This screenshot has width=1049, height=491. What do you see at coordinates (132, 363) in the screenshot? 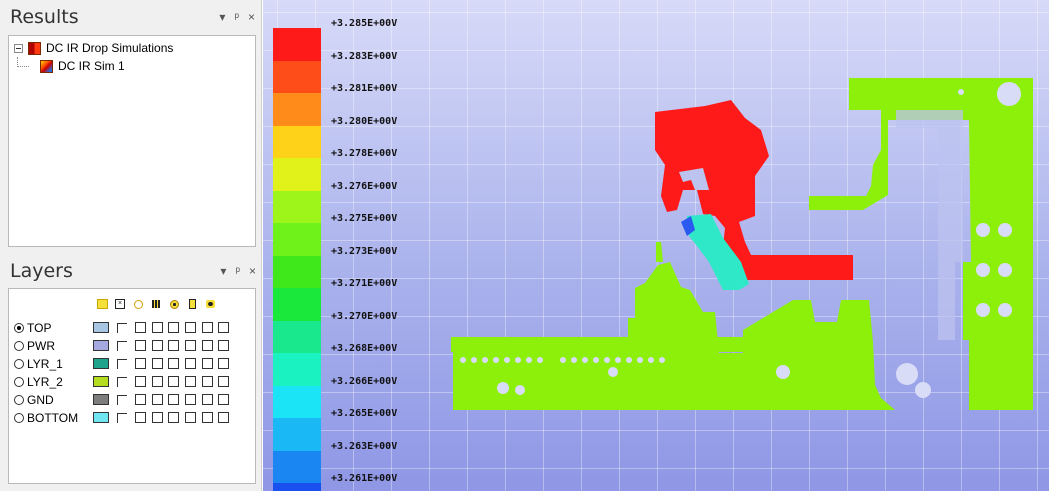
I see `layer-row-lyr-1: LYR_1` at bounding box center [132, 363].